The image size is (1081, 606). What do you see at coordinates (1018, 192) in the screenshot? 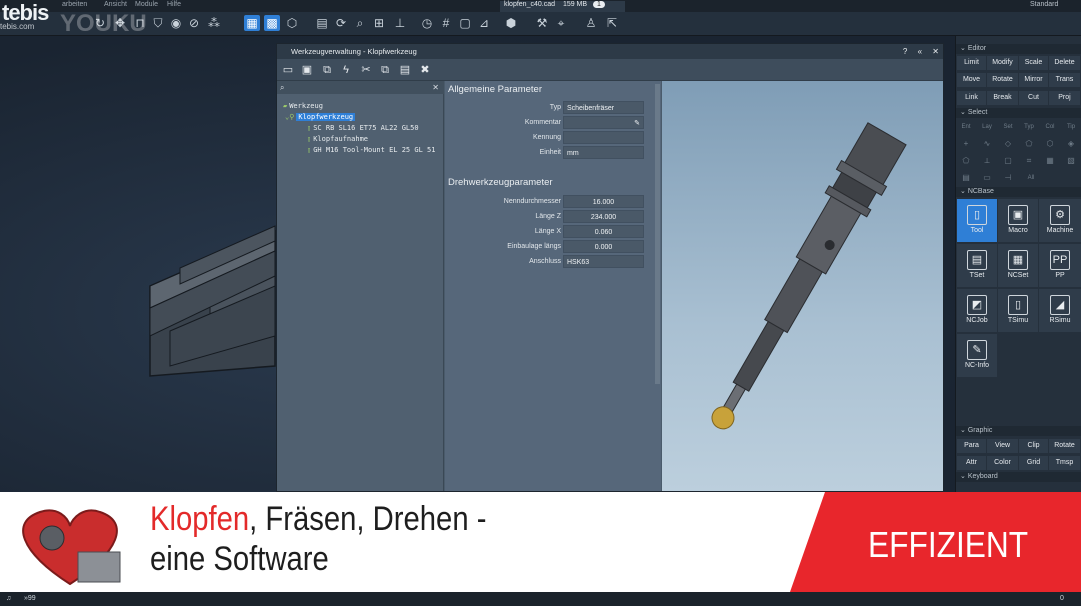
I see `ncbase-section-header: ⌄ NCBase` at bounding box center [1018, 192].